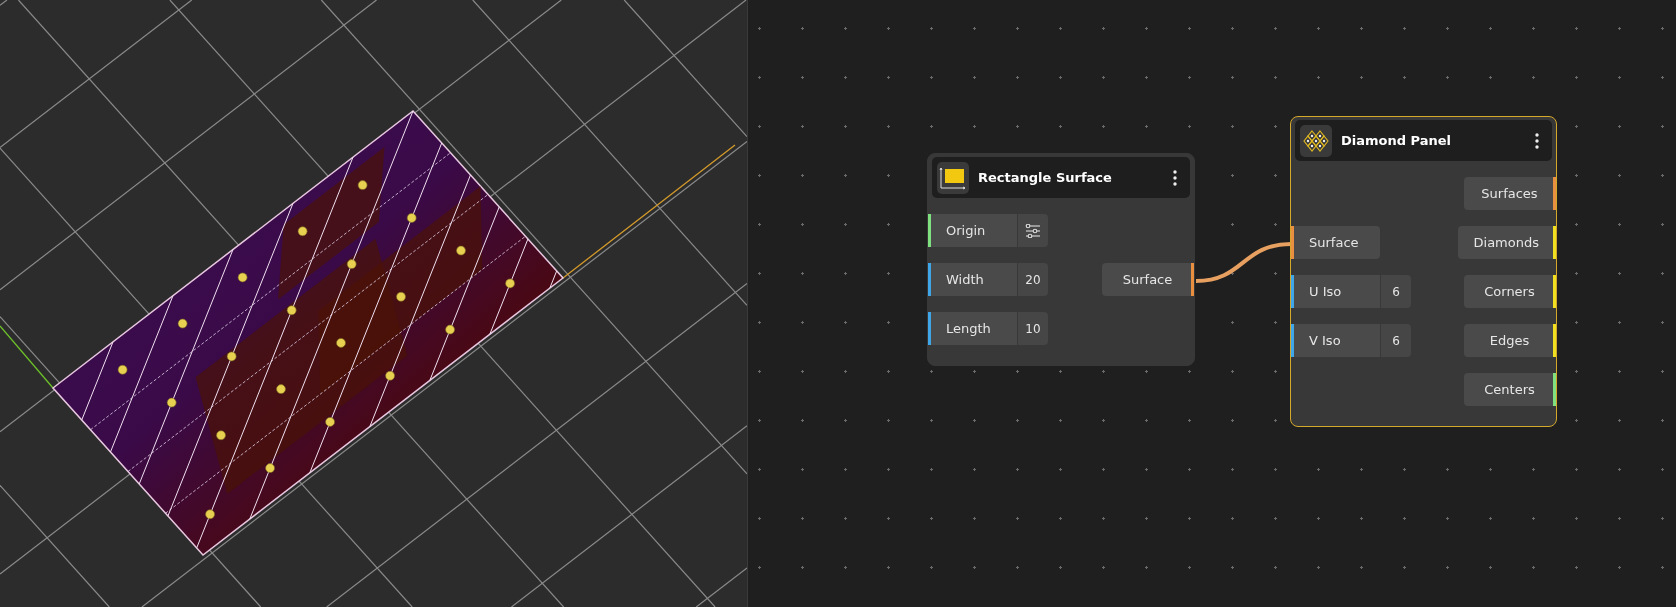 The height and width of the screenshot is (607, 1676). What do you see at coordinates (27, 357) in the screenshot?
I see `axis-line` at bounding box center [27, 357].